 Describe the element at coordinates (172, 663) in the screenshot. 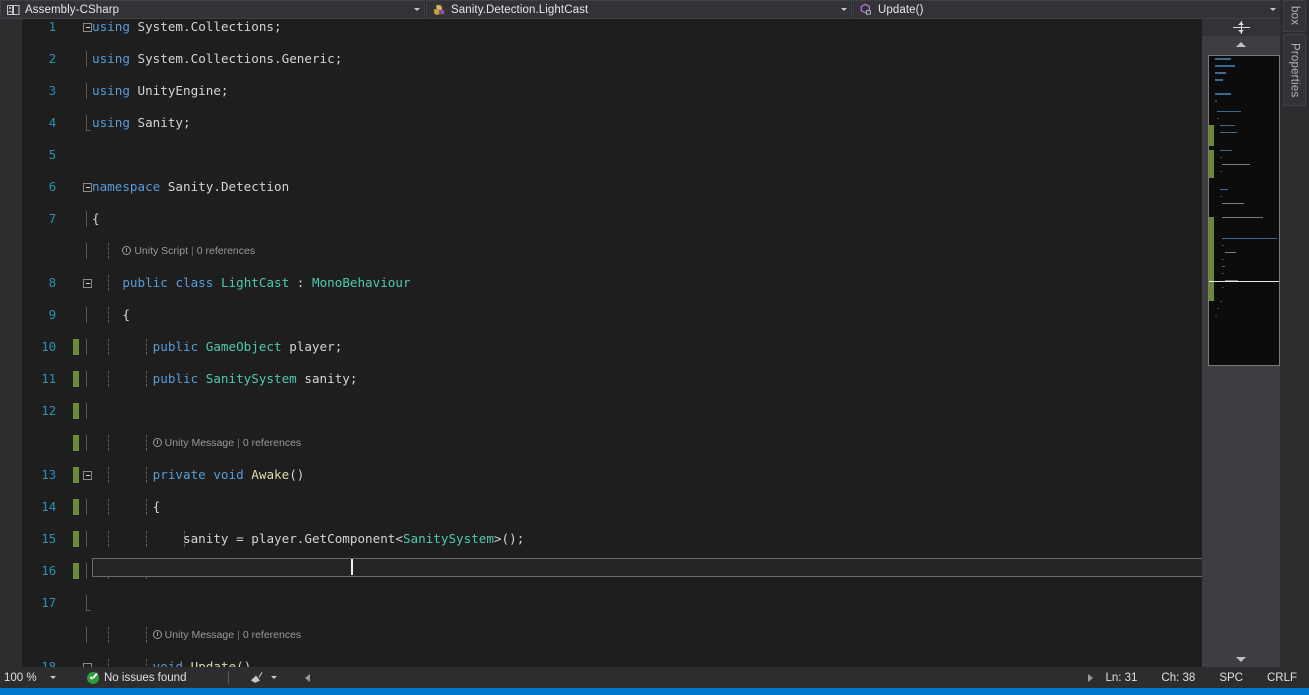

I see `code-line-text: void Update()` at that location.